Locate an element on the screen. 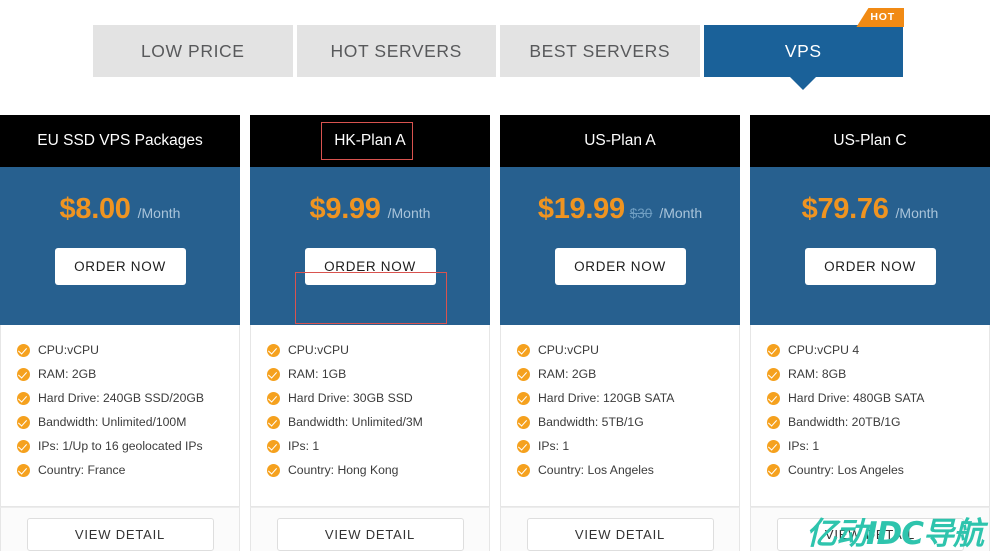 This screenshot has width=990, height=551. feature-label: Bandwidth: 5TB/1G is located at coordinates (591, 422).